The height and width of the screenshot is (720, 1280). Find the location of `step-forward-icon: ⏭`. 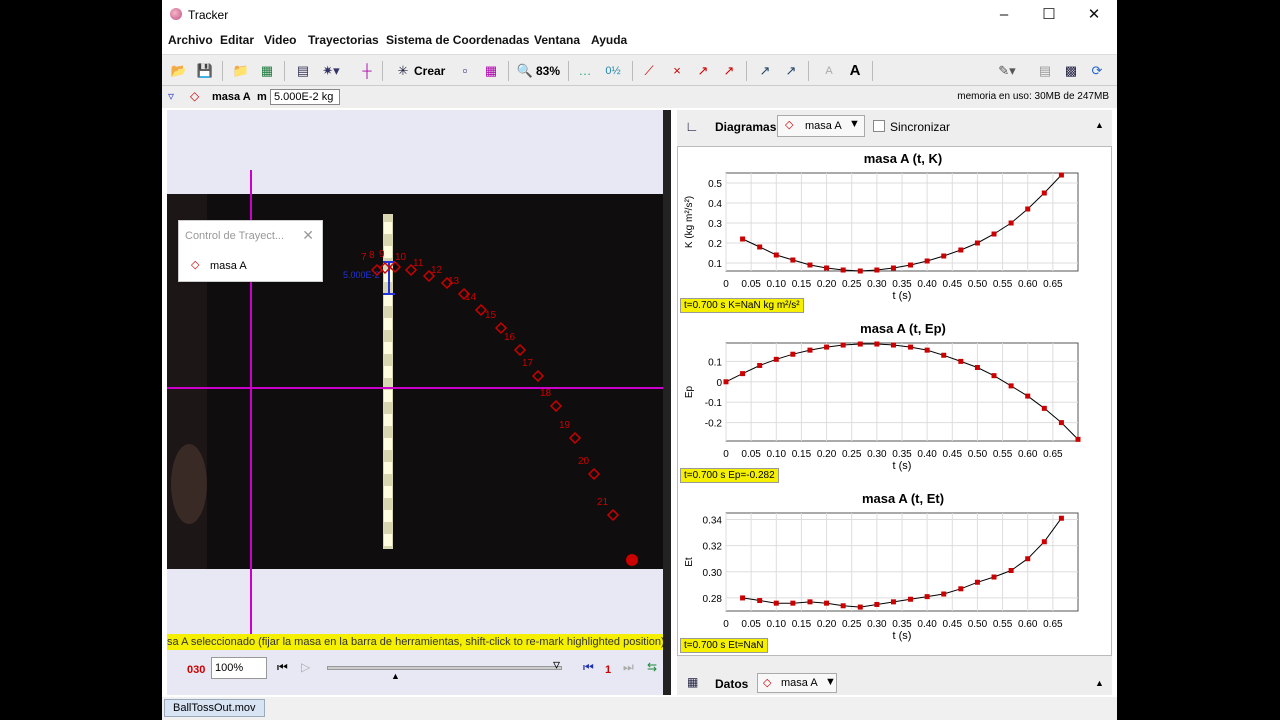

step-forward-icon: ⏭ is located at coordinates (628, 667).